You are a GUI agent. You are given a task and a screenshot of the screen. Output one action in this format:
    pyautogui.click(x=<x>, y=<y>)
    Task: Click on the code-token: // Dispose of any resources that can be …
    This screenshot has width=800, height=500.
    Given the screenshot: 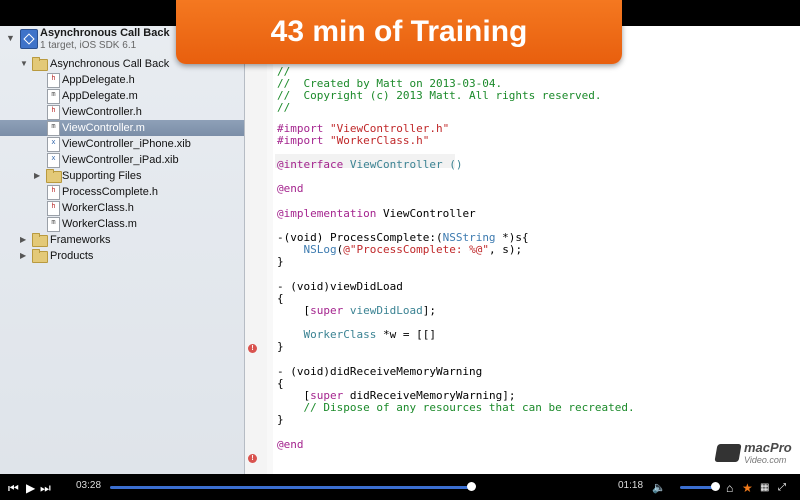 What is the action you would take?
    pyautogui.click(x=469, y=407)
    